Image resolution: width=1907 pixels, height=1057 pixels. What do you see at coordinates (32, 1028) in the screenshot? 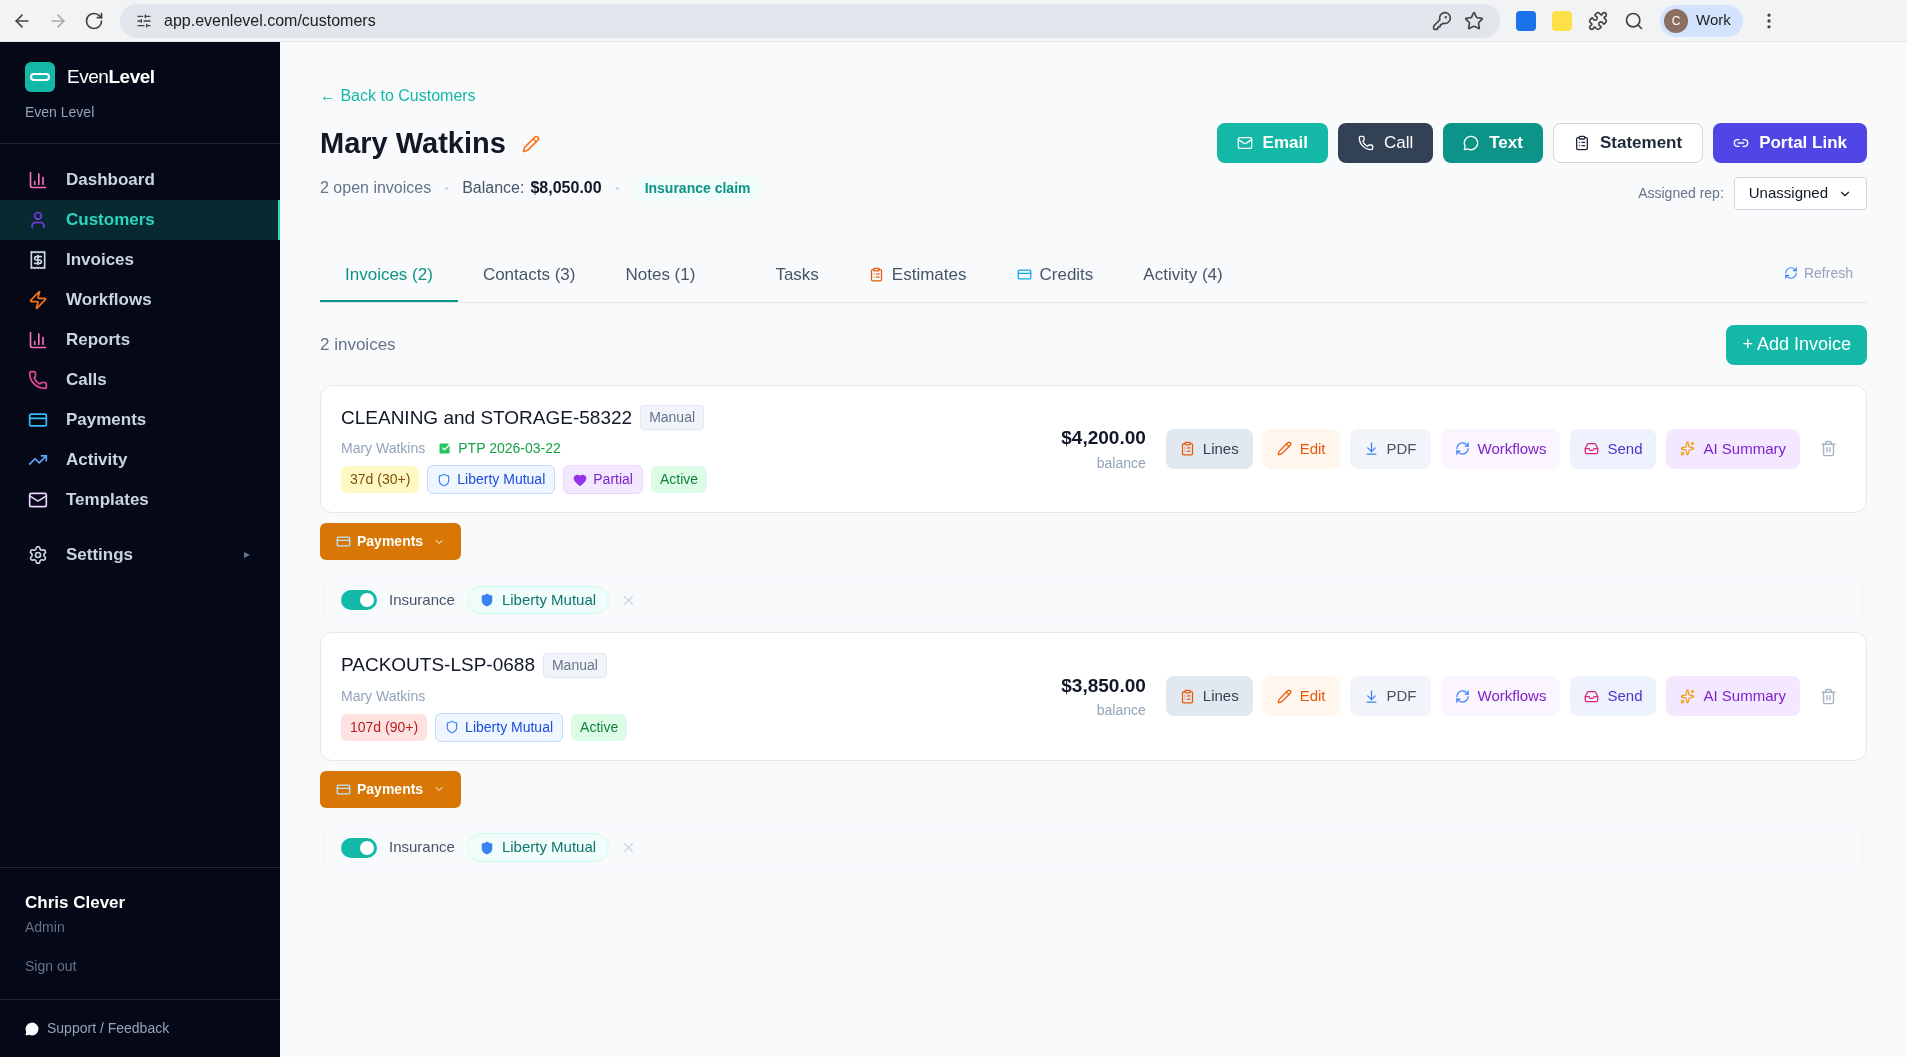
I see `speech-bubble-icon` at bounding box center [32, 1028].